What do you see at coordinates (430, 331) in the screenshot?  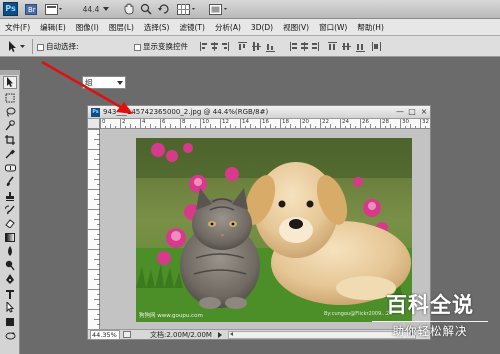 I see `watermark-sub-text: 助你轻松解决` at bounding box center [430, 331].